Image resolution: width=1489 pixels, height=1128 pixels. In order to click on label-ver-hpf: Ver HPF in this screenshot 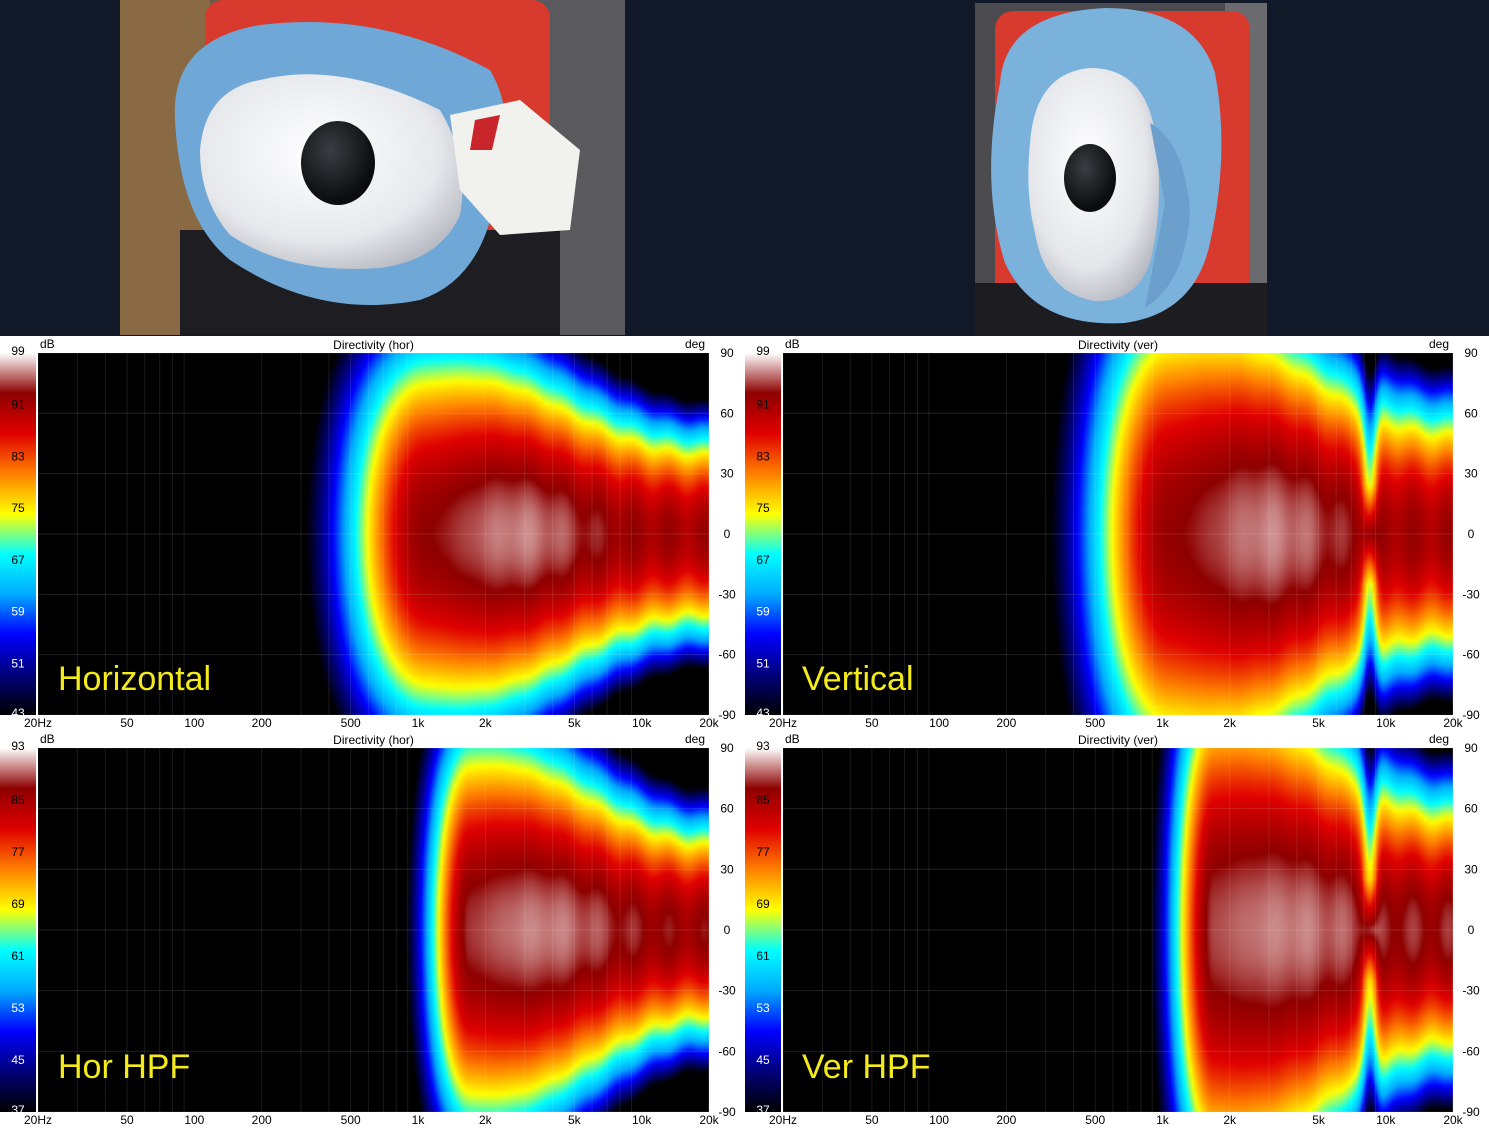, I will do `click(866, 1067)`.